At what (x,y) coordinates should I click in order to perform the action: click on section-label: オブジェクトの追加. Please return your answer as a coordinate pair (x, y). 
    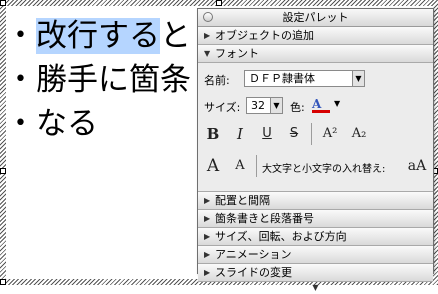
    Looking at the image, I should click on (264, 35).